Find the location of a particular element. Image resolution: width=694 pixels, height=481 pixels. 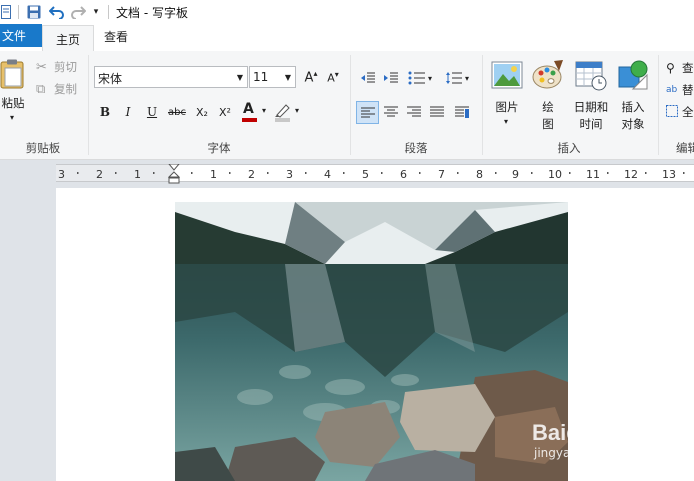

subscript-button: X₂ is located at coordinates (202, 112).